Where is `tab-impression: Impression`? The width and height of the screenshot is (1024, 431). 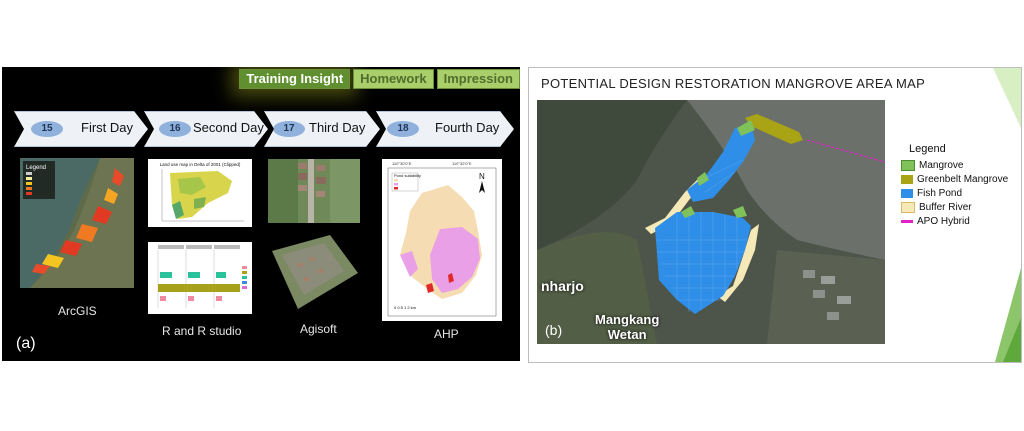
tab-impression: Impression is located at coordinates (478, 79).